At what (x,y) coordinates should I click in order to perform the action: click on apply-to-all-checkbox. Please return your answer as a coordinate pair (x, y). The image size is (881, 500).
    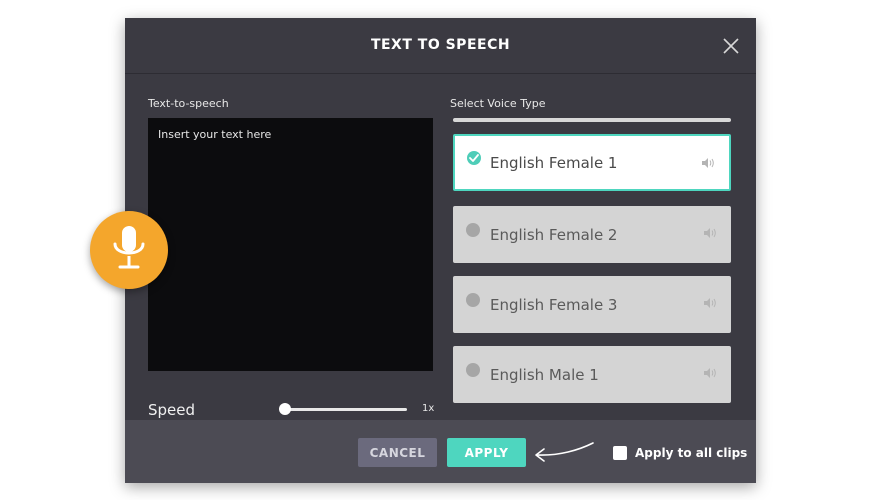
    Looking at the image, I should click on (620, 453).